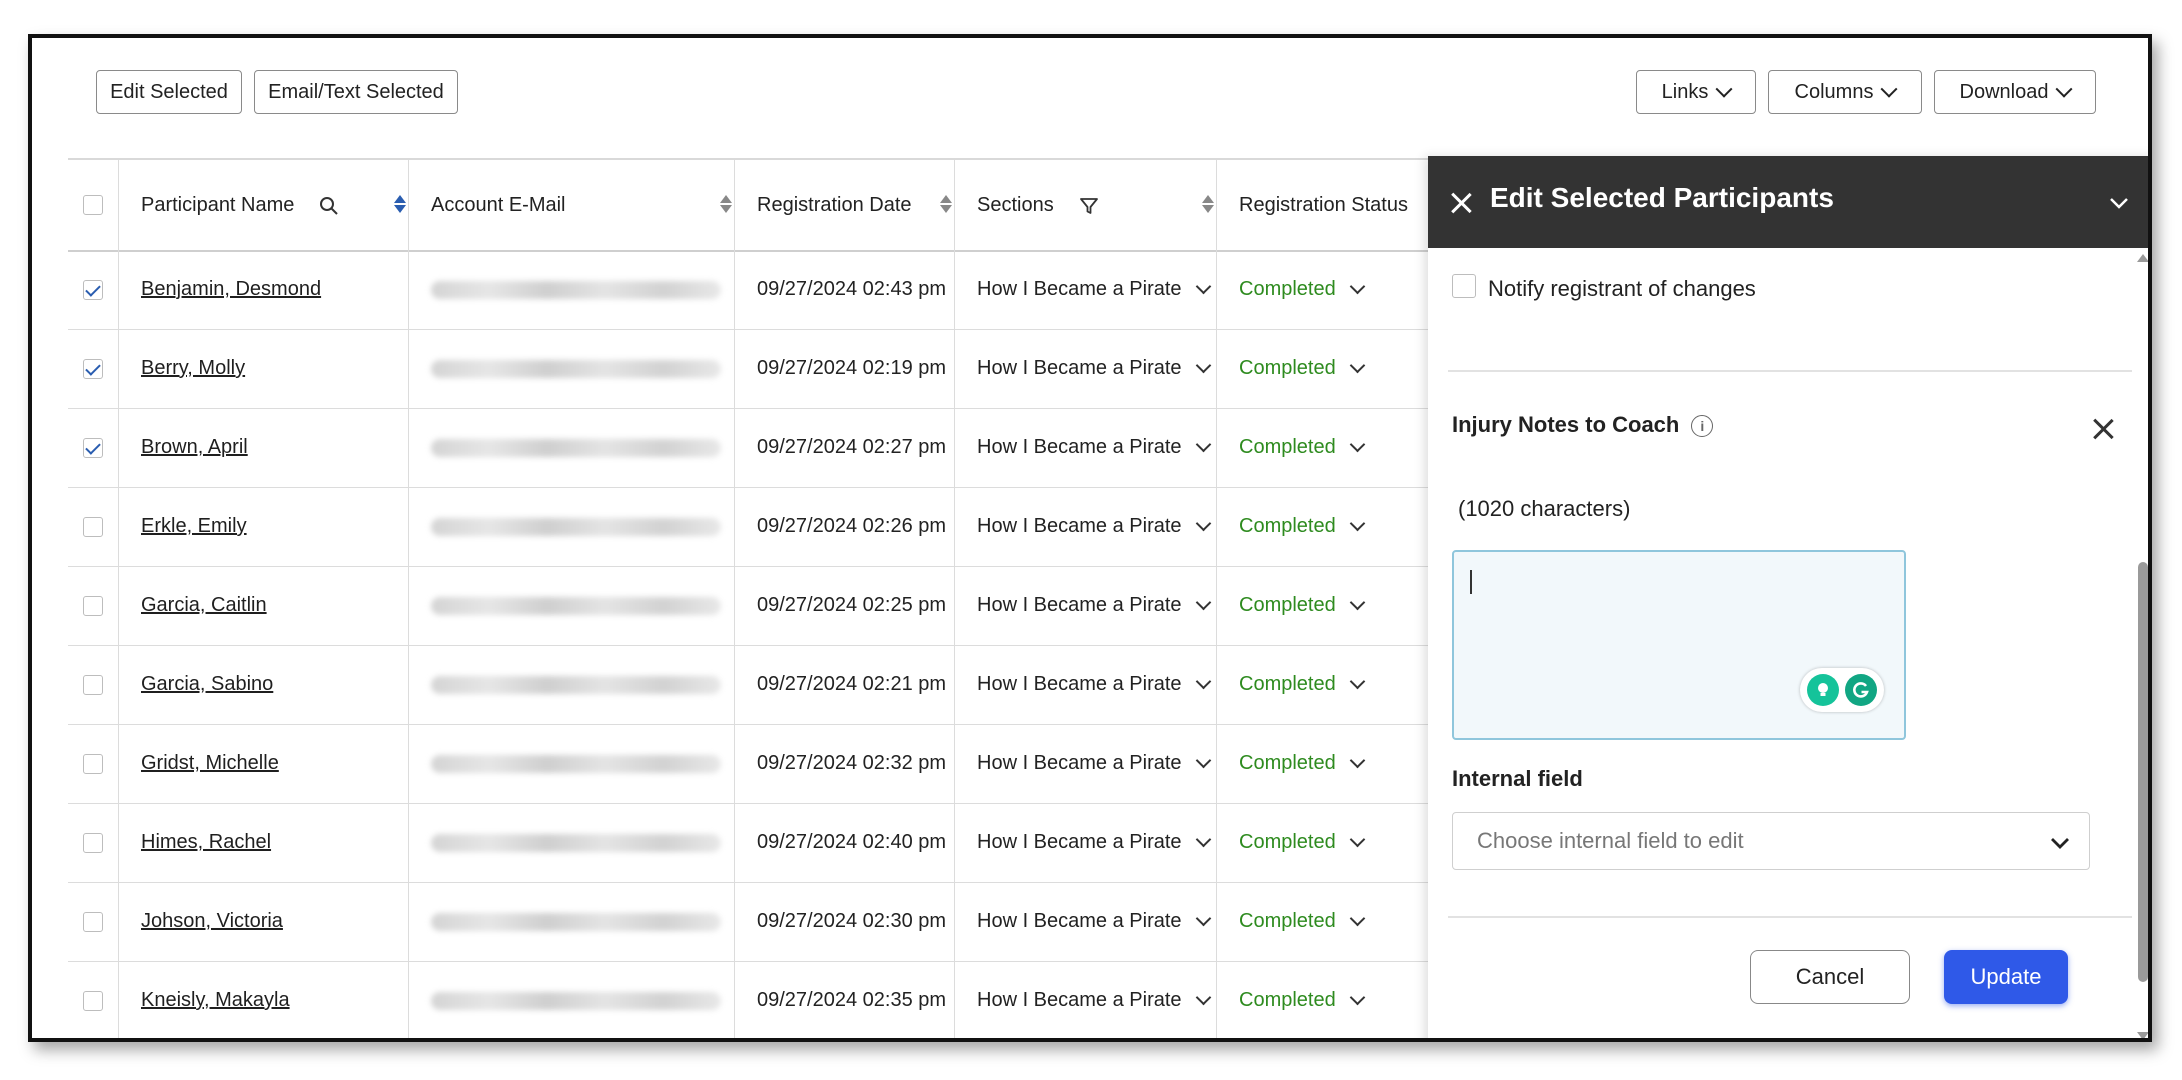 Image resolution: width=2182 pixels, height=1080 pixels. What do you see at coordinates (571, 205) in the screenshot?
I see `header-account-email: Account E-Mail` at bounding box center [571, 205].